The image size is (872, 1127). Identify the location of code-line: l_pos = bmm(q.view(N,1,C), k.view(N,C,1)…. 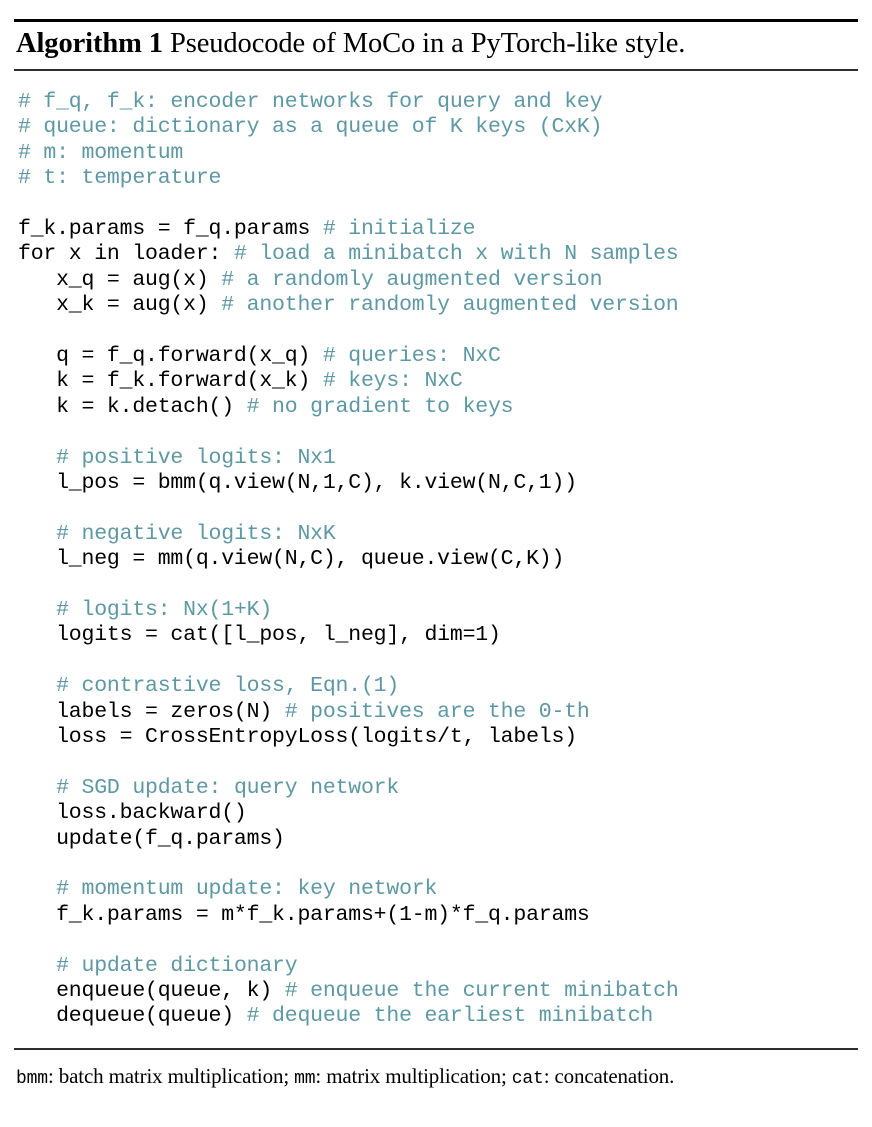
(438, 483).